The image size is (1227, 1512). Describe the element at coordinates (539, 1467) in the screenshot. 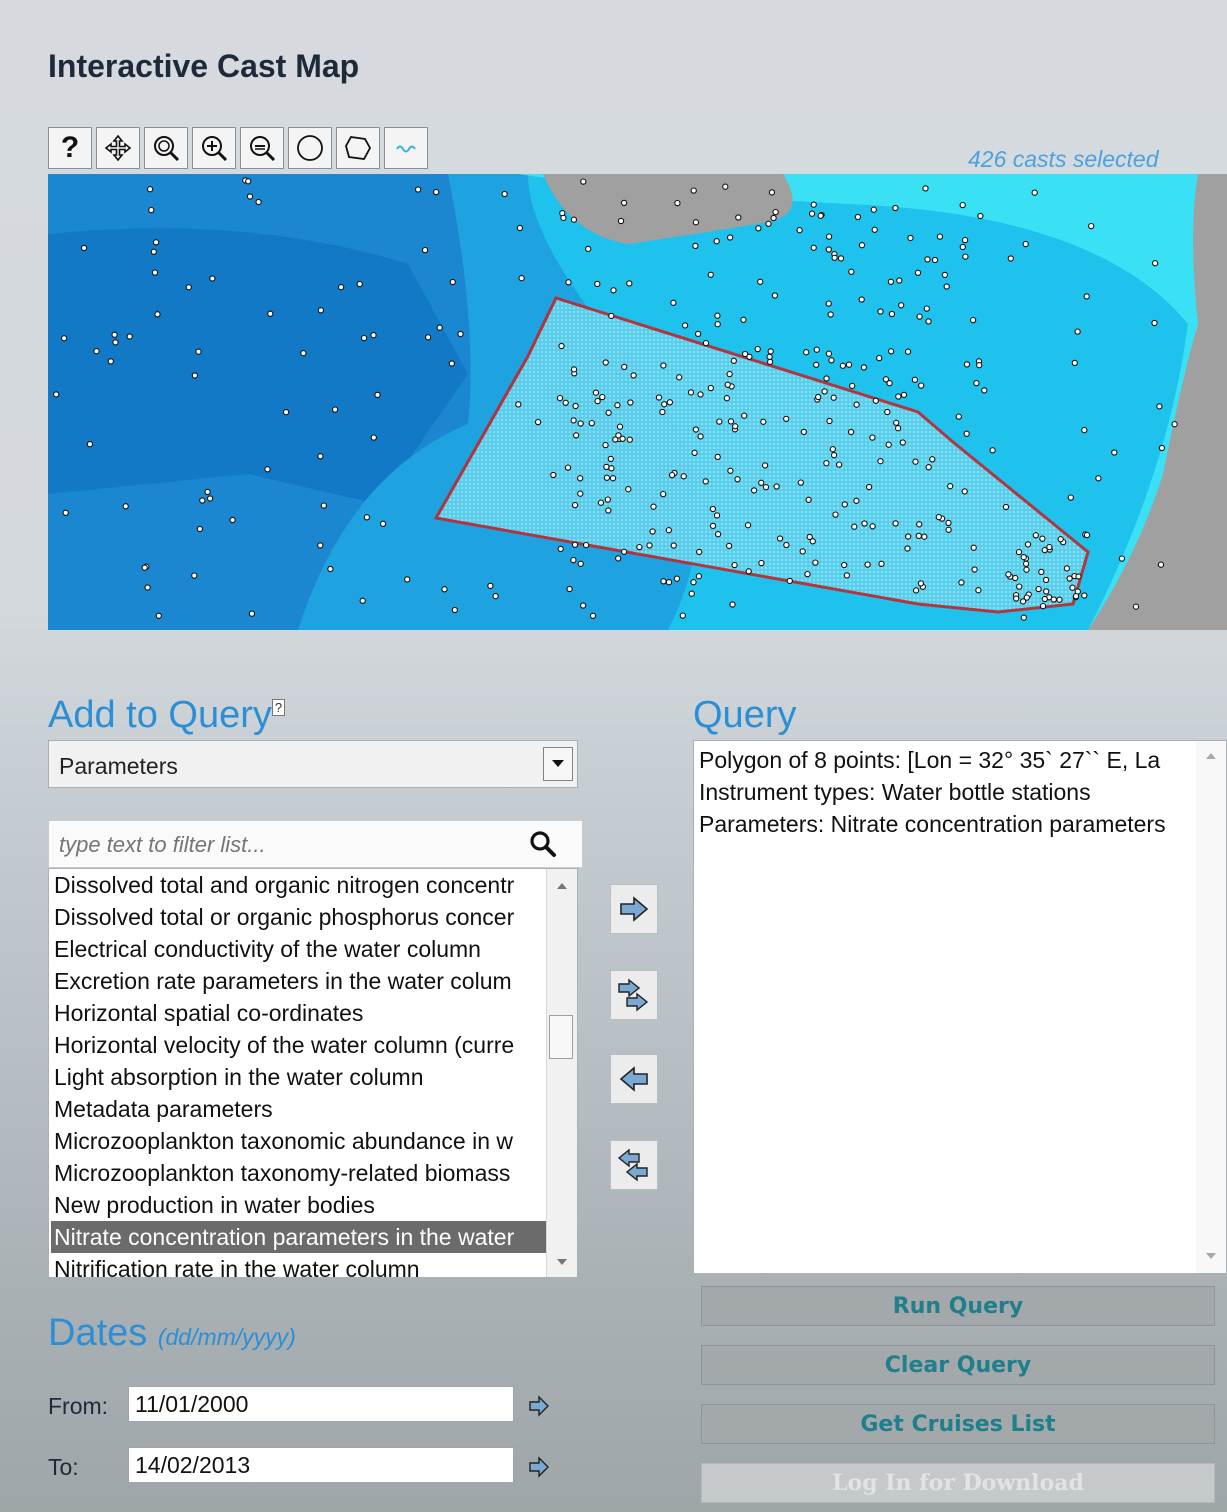

I see `apply-to-arrow-icon` at that location.